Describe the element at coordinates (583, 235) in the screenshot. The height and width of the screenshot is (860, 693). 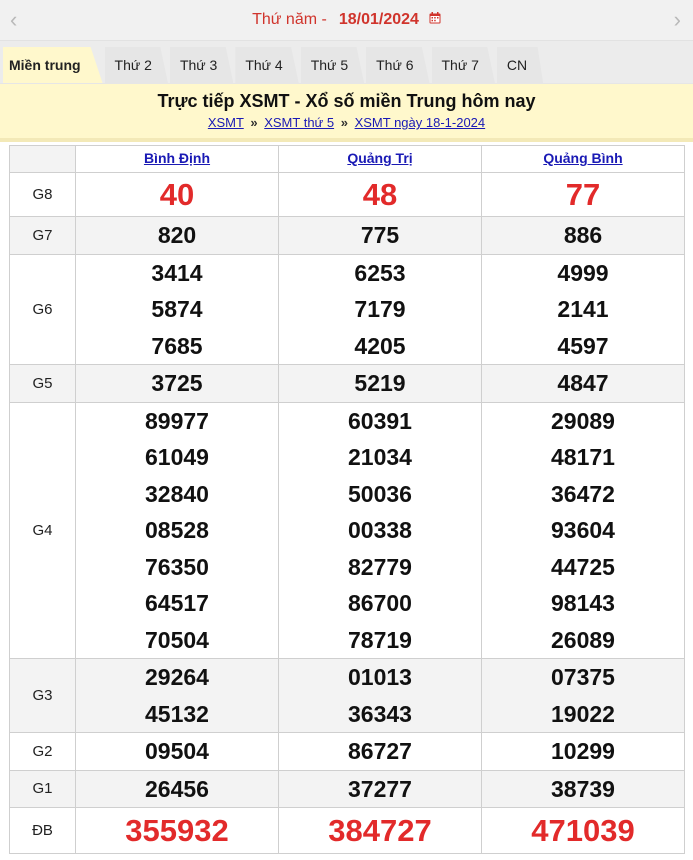
I see `result-cell: 886` at that location.